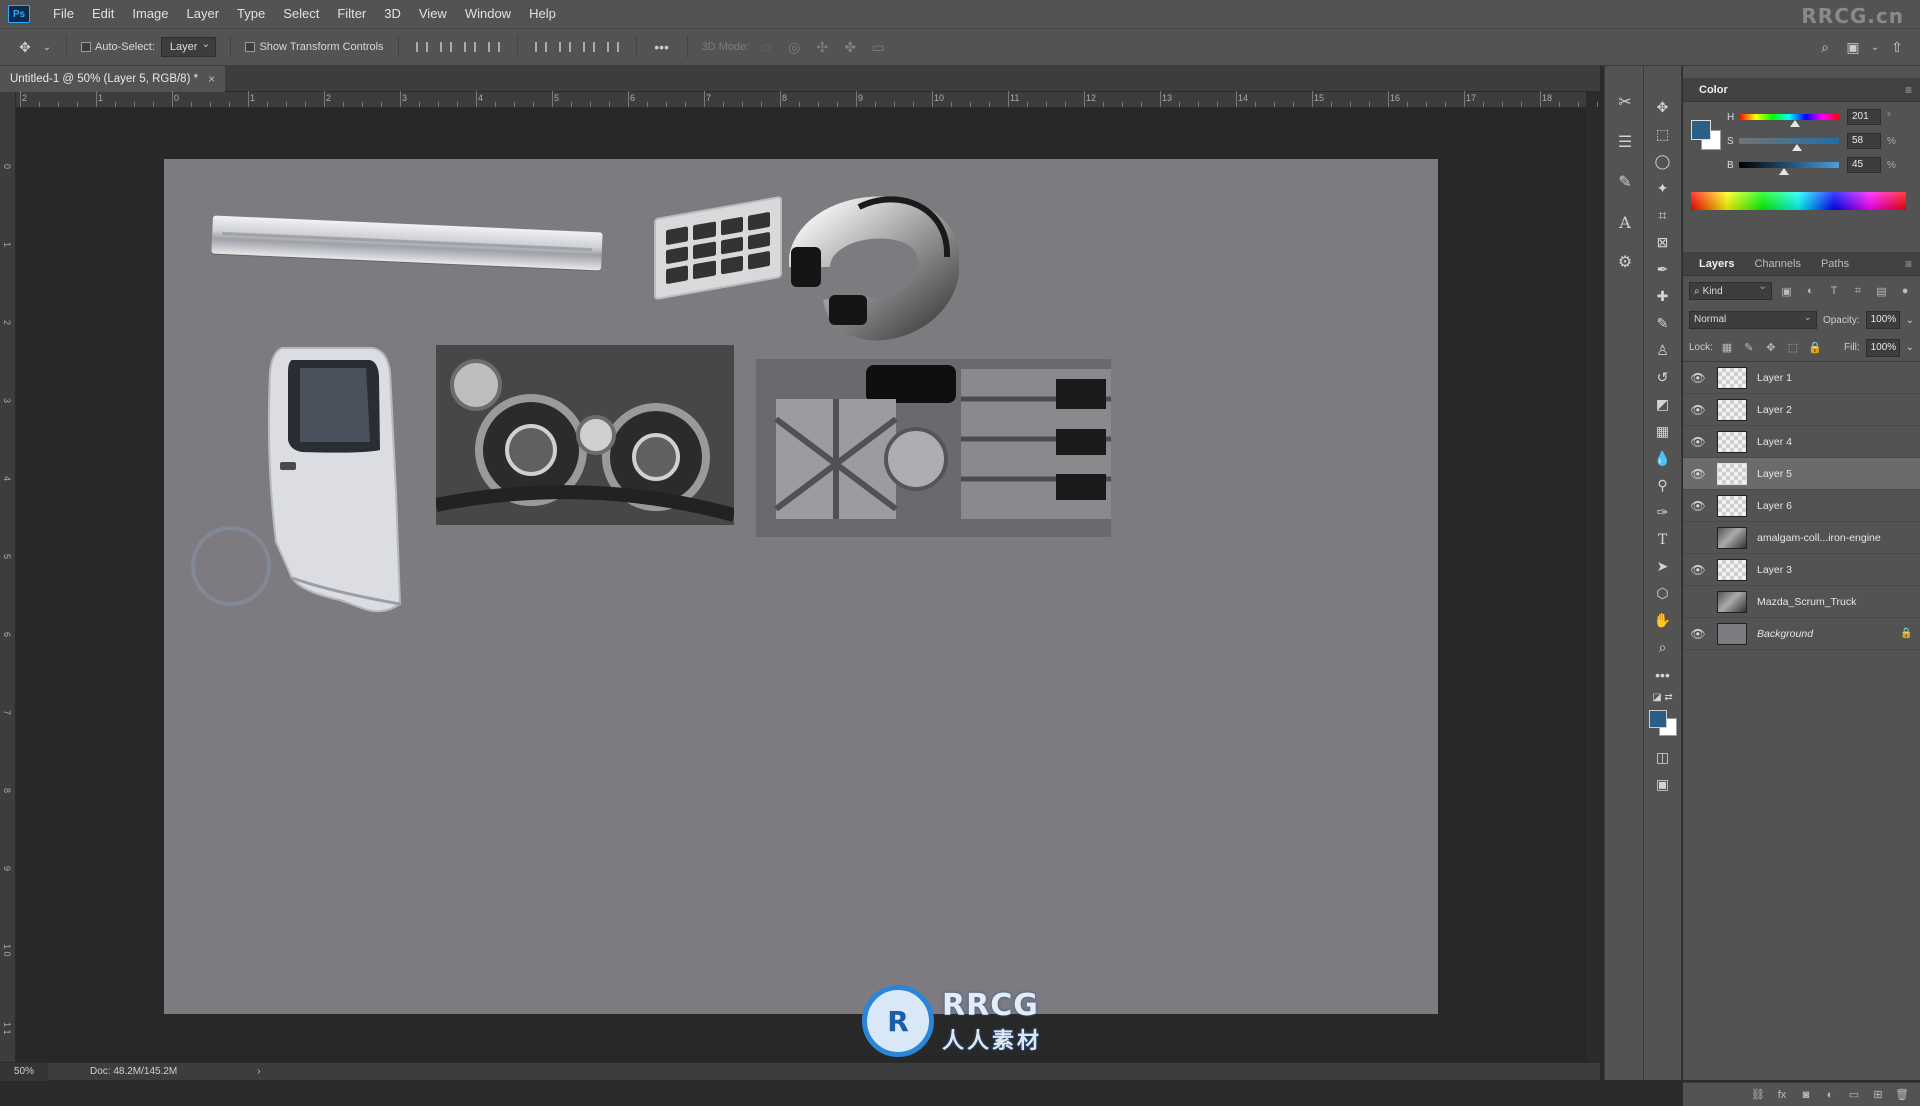  What do you see at coordinates (1663, 674) in the screenshot?
I see `more-tools-icon: •••` at bounding box center [1663, 674].